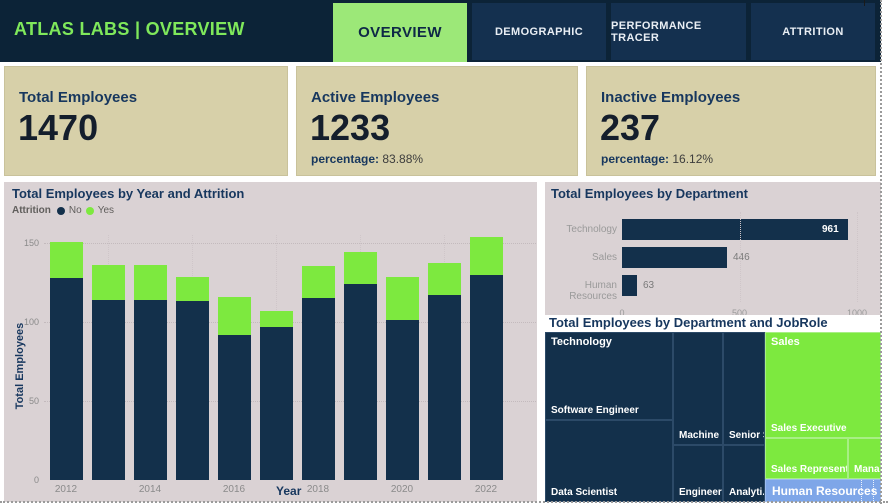  Describe the element at coordinates (823, 385) in the screenshot. I see `treemap-cell-sales-executive: Sales Sales Executive` at that location.